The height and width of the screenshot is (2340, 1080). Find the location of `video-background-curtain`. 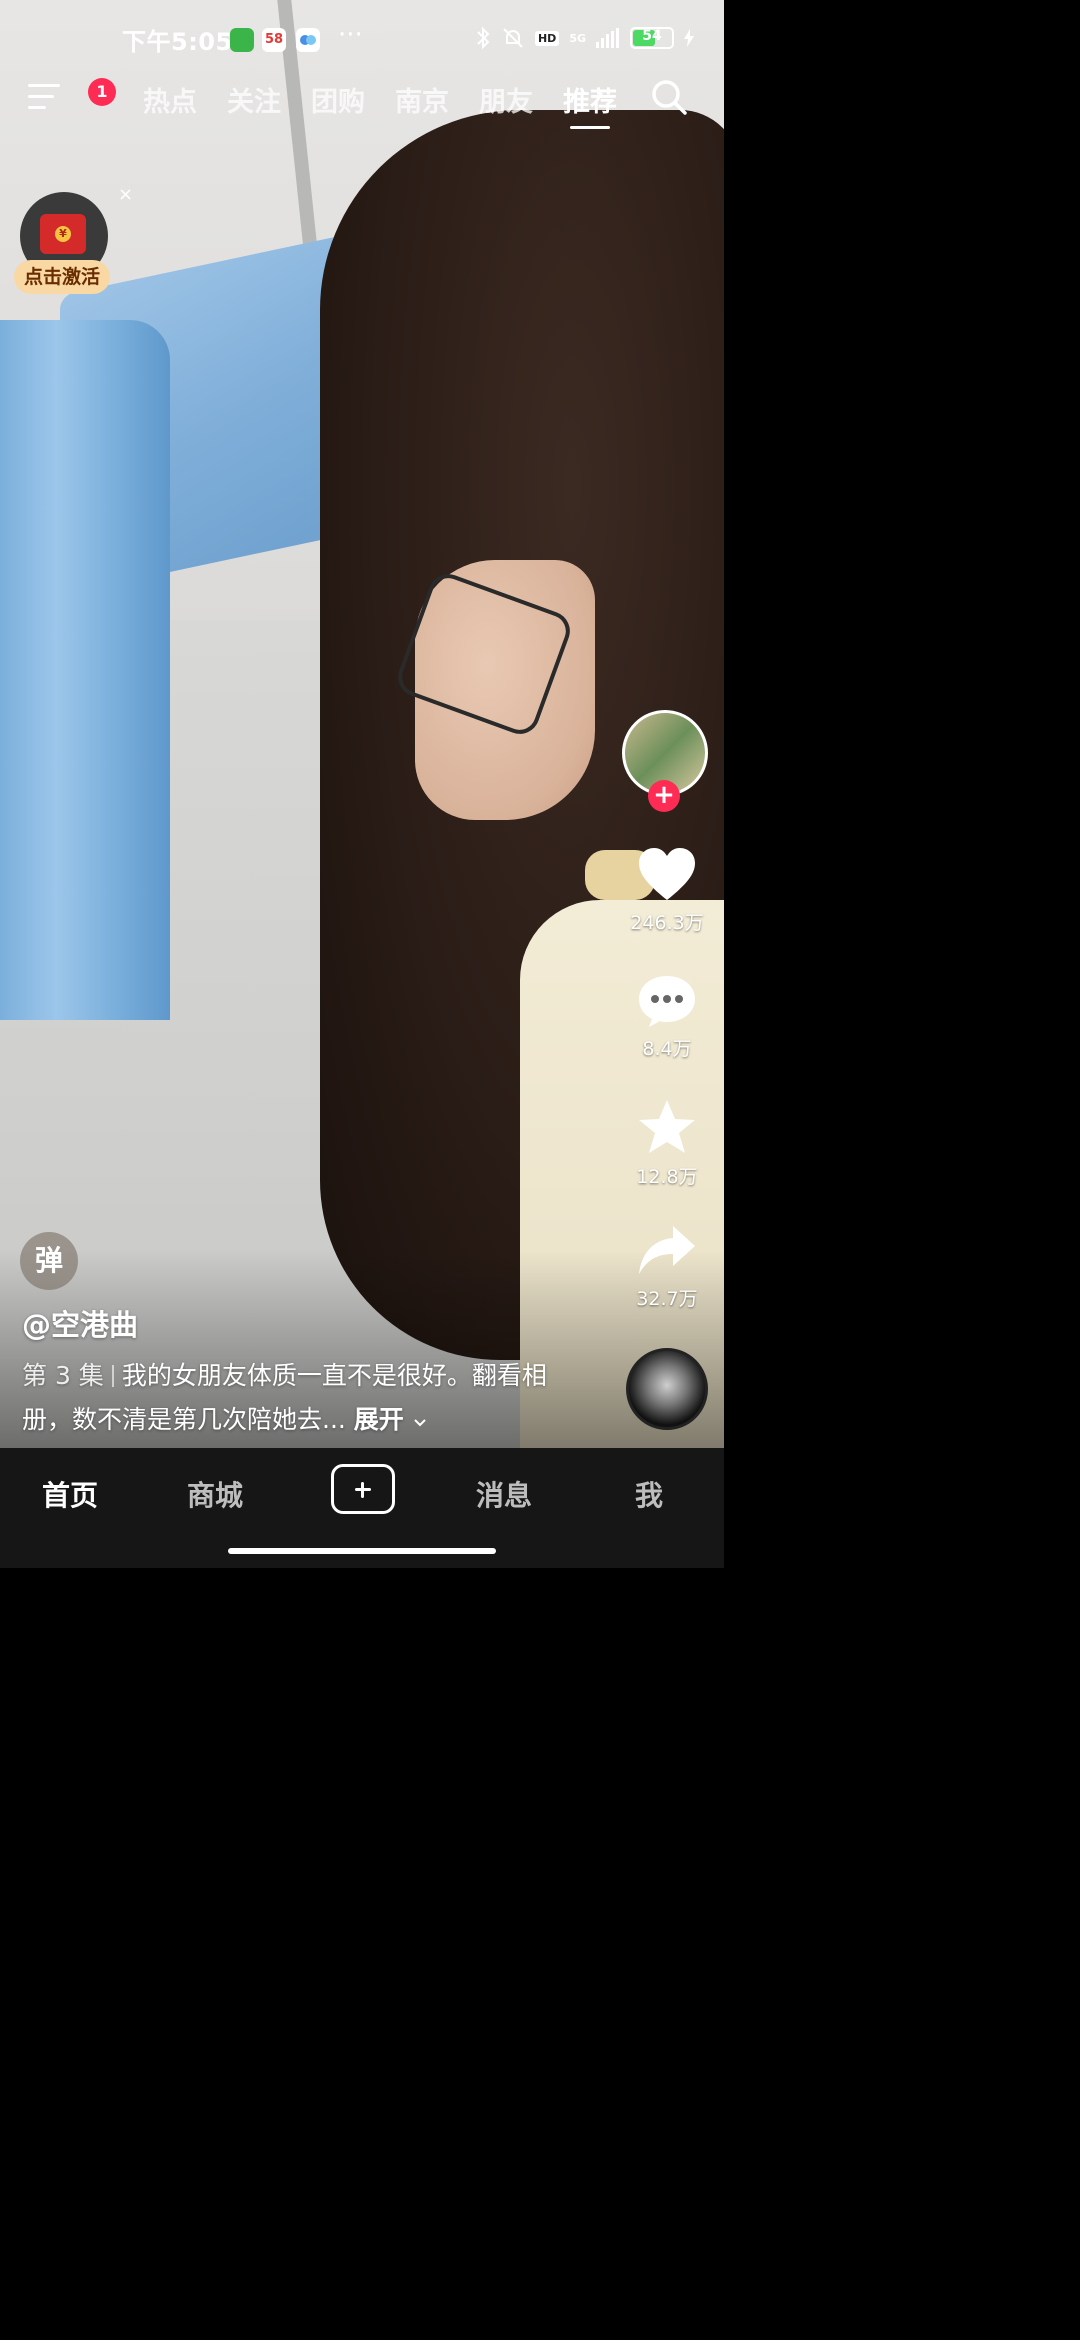

video-background-curtain is located at coordinates (85, 670).